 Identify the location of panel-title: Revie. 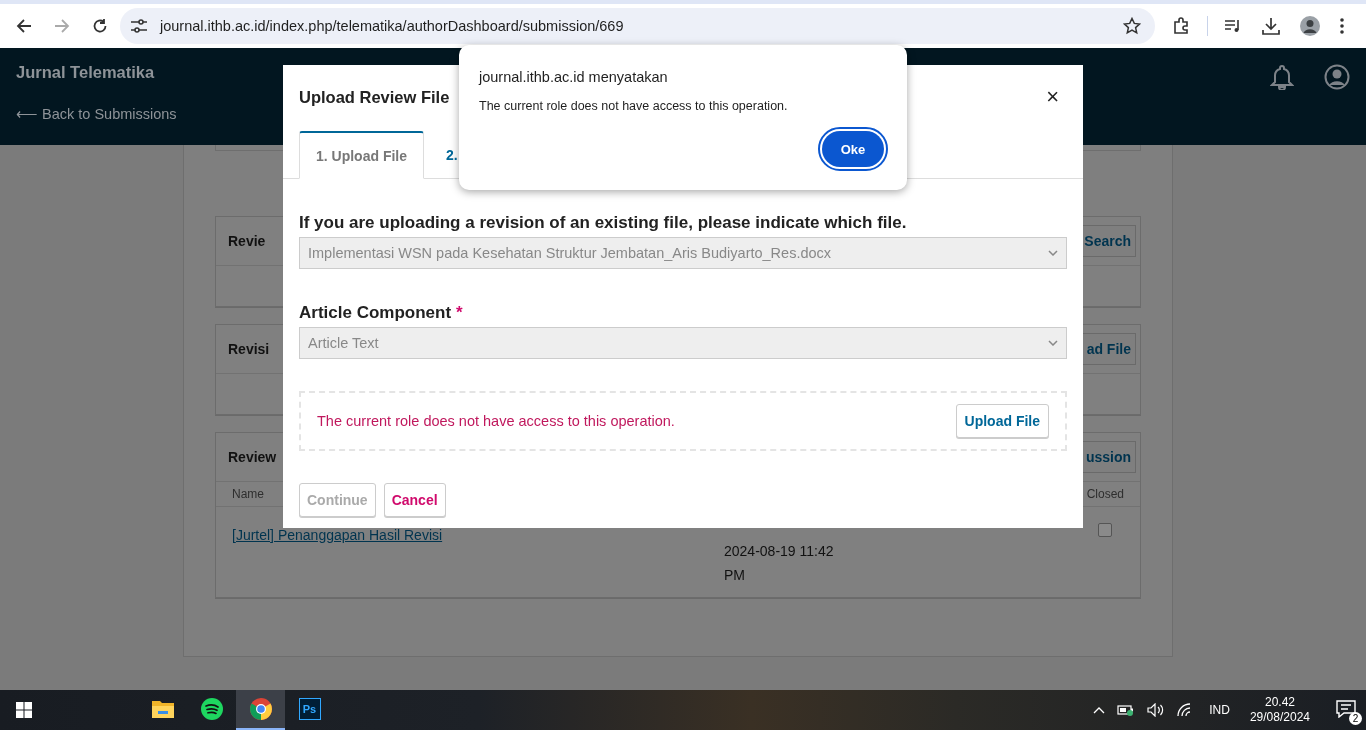
(247, 241).